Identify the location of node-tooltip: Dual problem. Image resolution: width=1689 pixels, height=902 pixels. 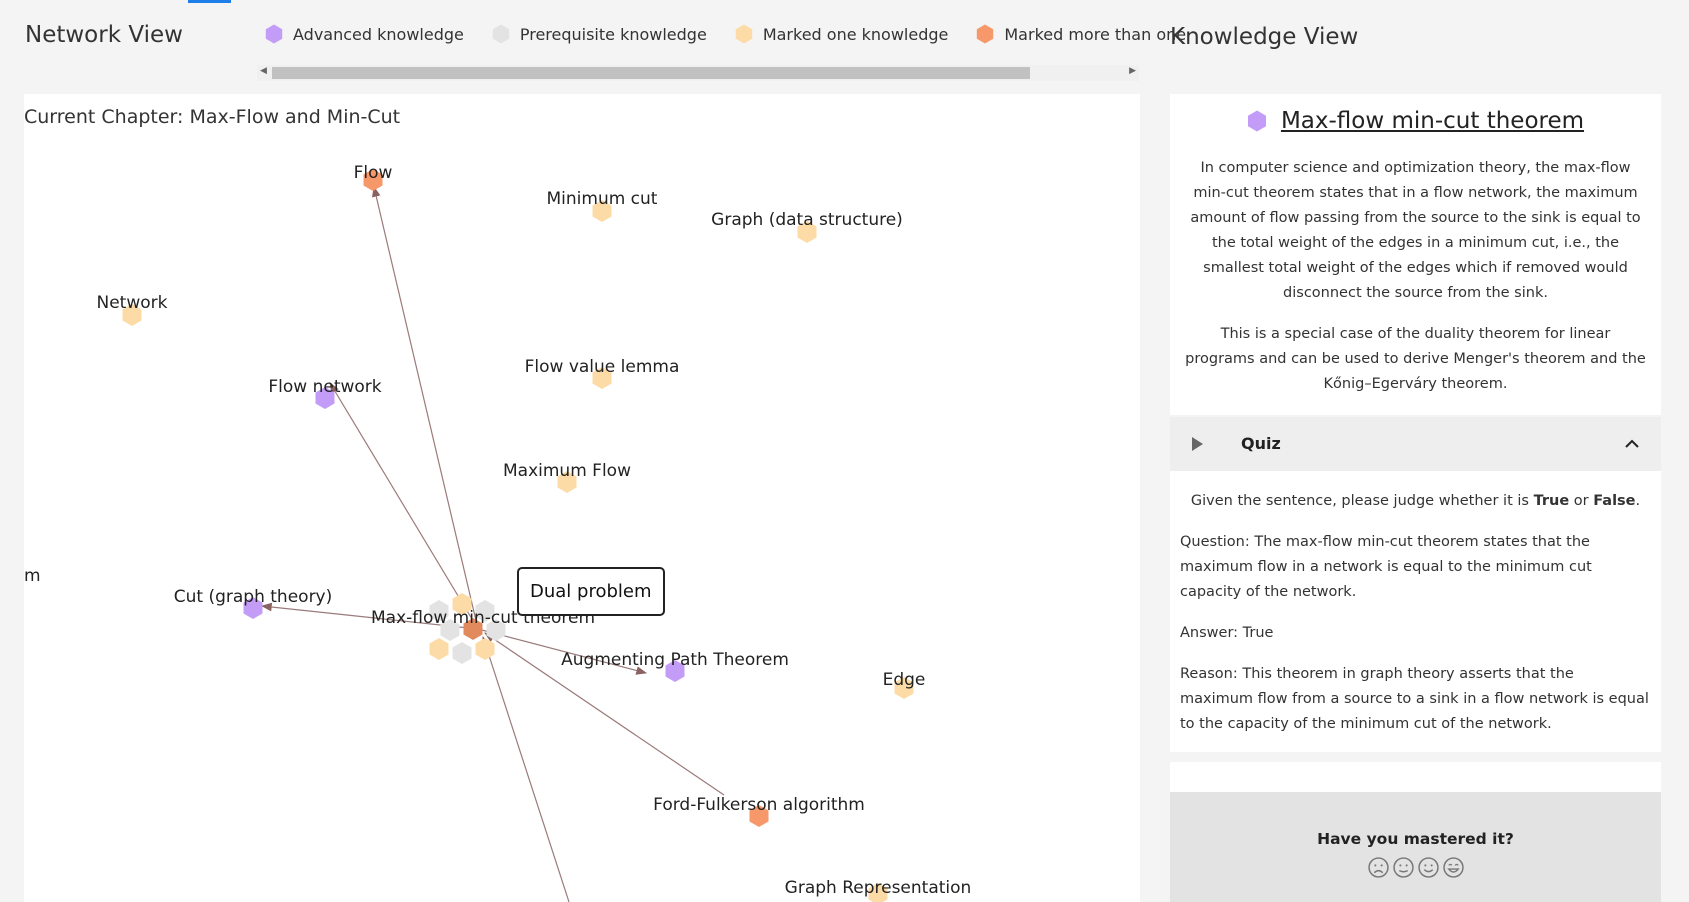
(591, 591).